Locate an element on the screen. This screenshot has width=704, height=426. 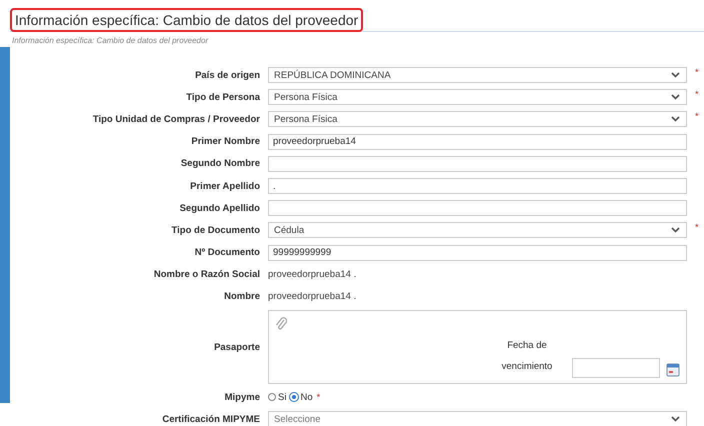
attachment-box: Fecha de vencimiento is located at coordinates (477, 347).